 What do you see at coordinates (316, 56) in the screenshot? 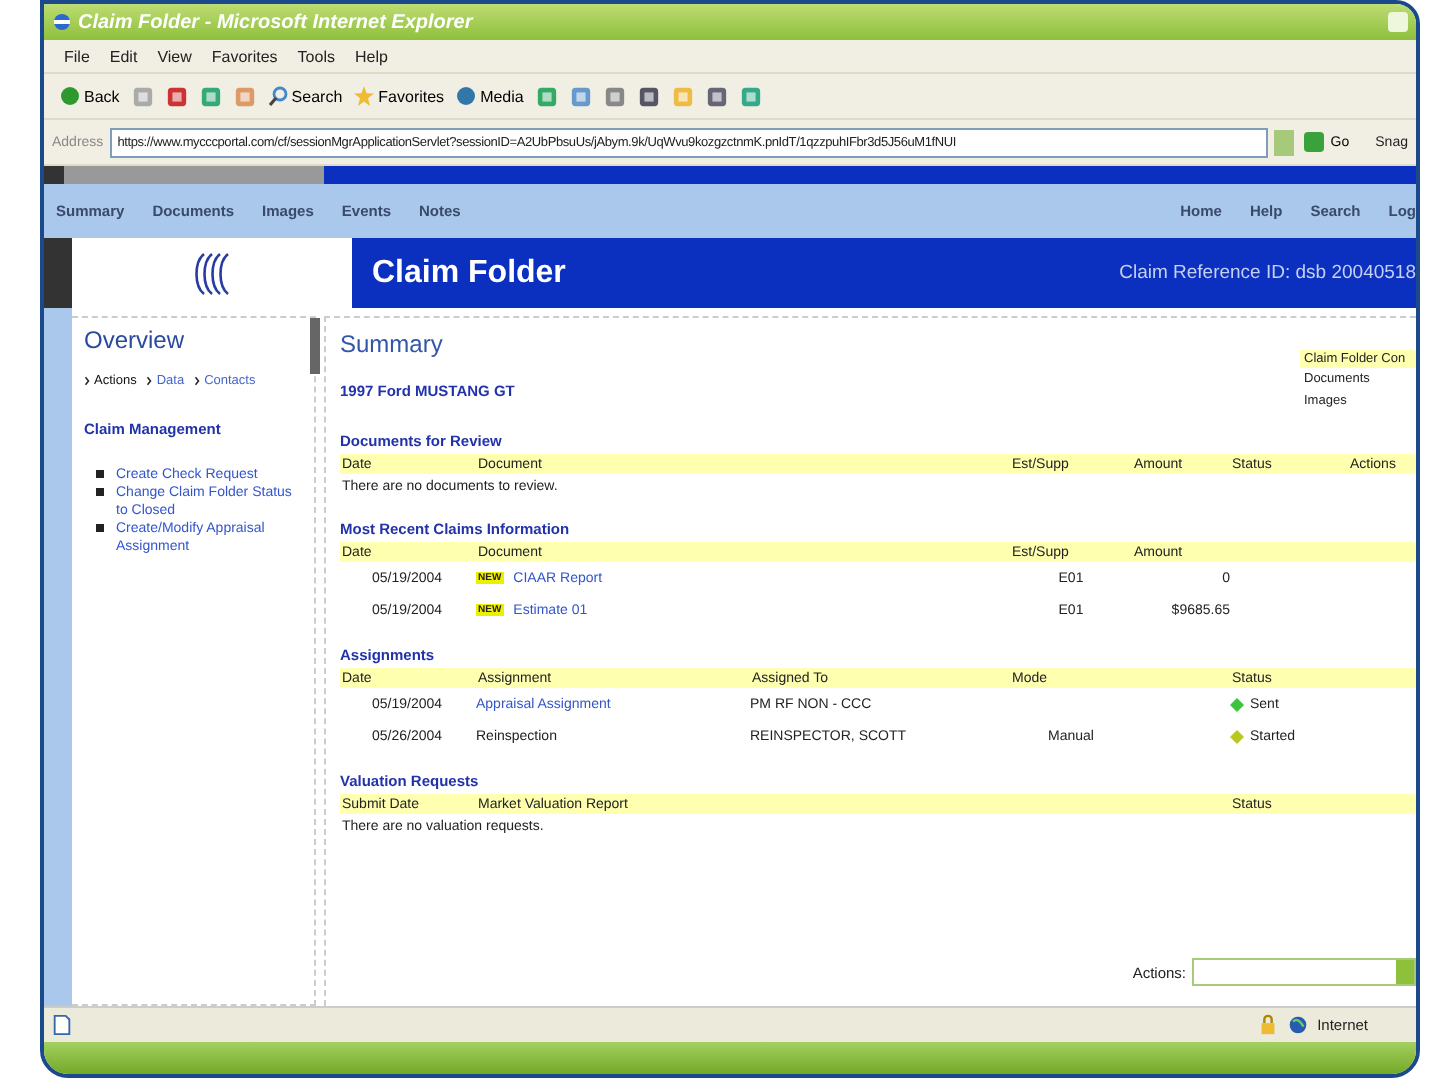
I see `menu-item: Tools` at bounding box center [316, 56].